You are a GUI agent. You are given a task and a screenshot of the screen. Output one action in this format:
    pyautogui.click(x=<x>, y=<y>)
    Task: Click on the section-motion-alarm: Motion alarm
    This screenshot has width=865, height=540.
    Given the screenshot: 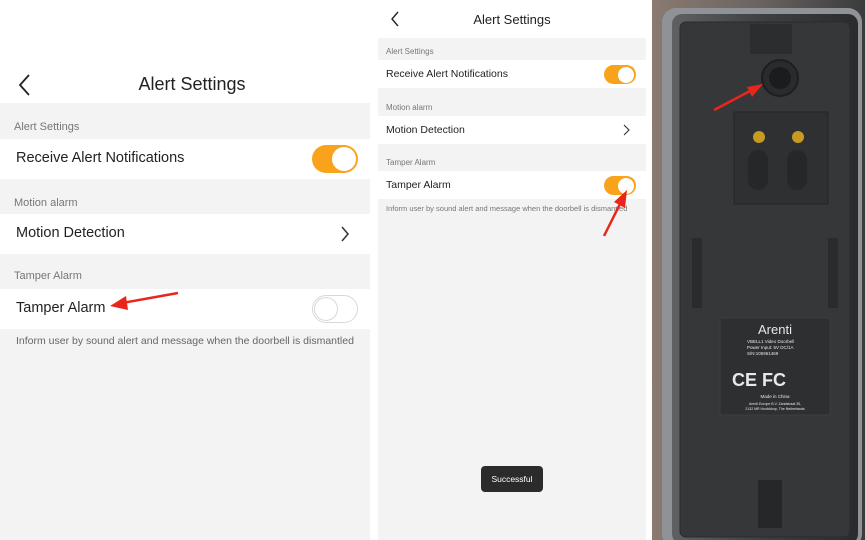 What is the action you would take?
    pyautogui.click(x=409, y=107)
    